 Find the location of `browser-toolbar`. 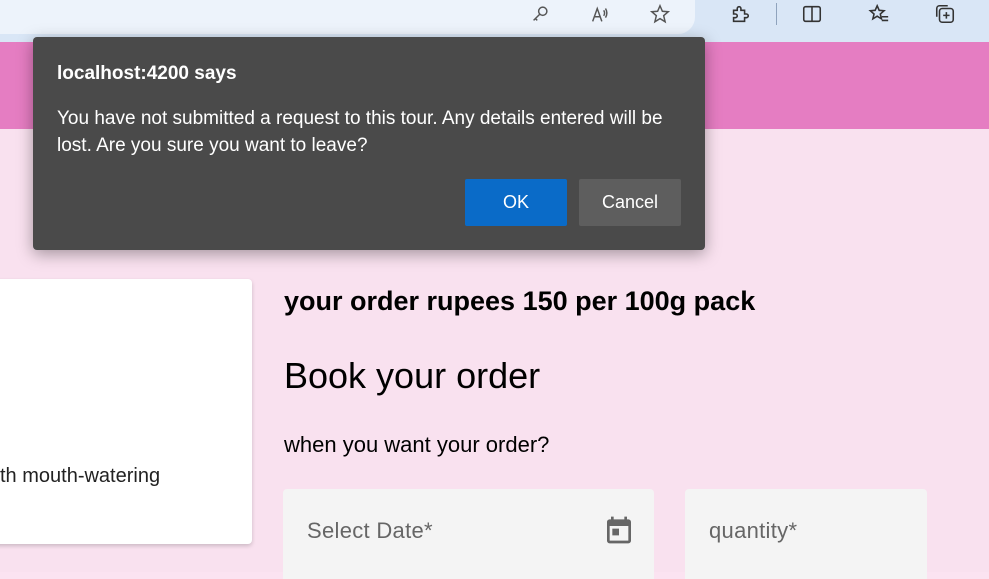

browser-toolbar is located at coordinates (494, 21).